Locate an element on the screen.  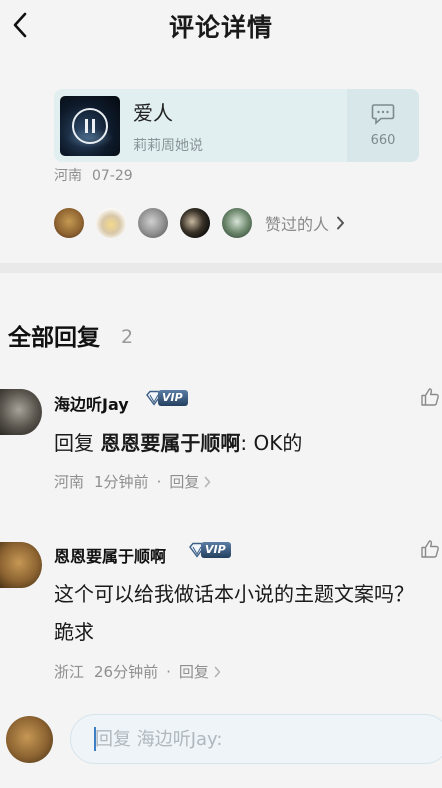
comment-location: 河南 is located at coordinates (68, 176).